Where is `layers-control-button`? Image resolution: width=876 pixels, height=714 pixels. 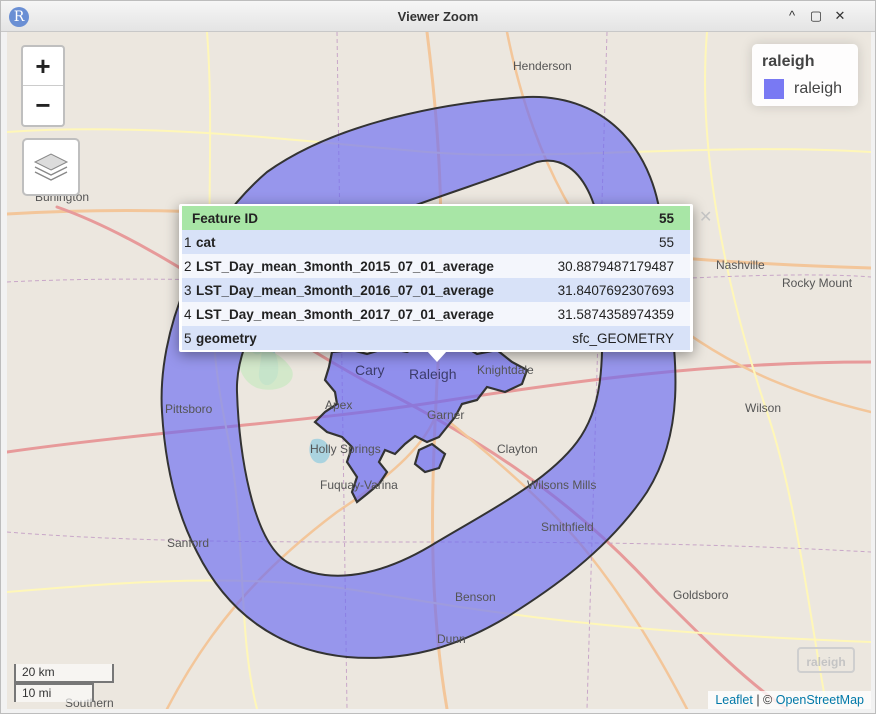
layers-control-button is located at coordinates (51, 167).